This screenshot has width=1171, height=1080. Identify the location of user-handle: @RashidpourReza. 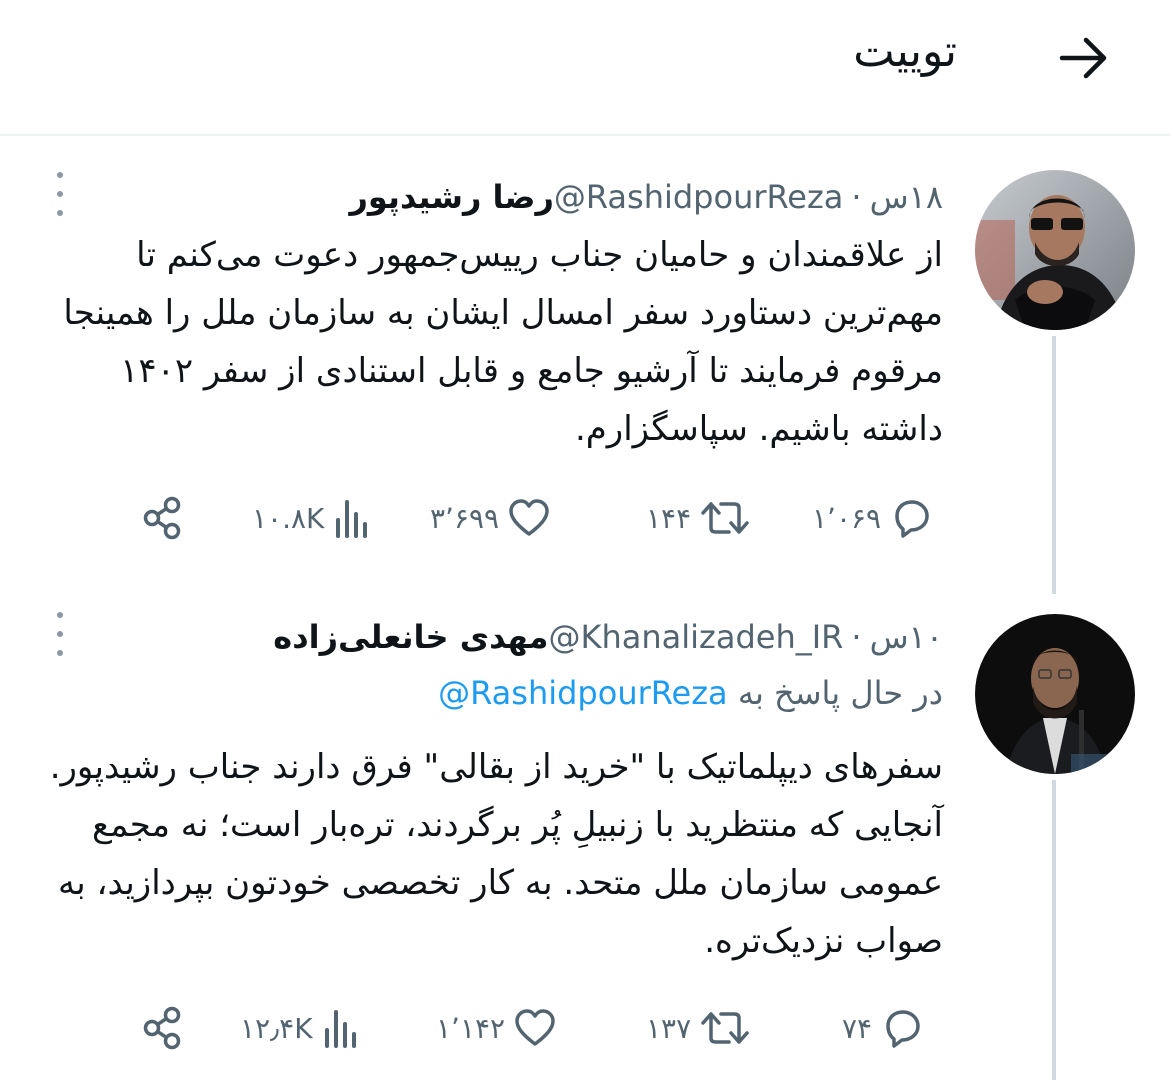
(699, 197).